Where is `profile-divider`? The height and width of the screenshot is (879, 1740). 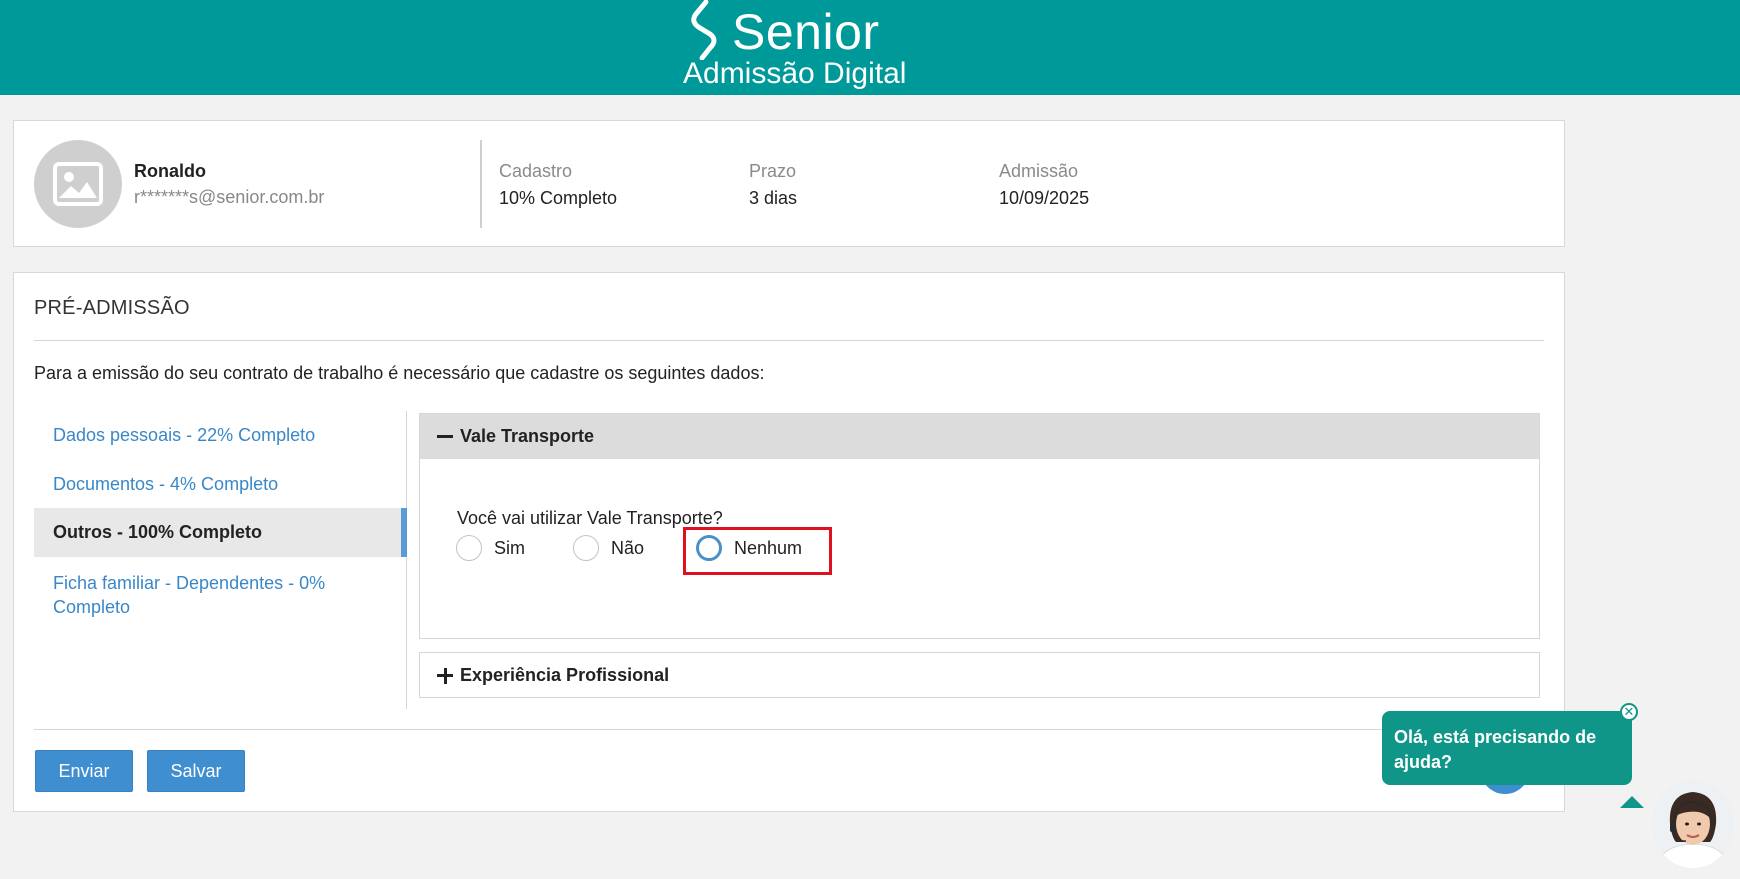
profile-divider is located at coordinates (481, 184).